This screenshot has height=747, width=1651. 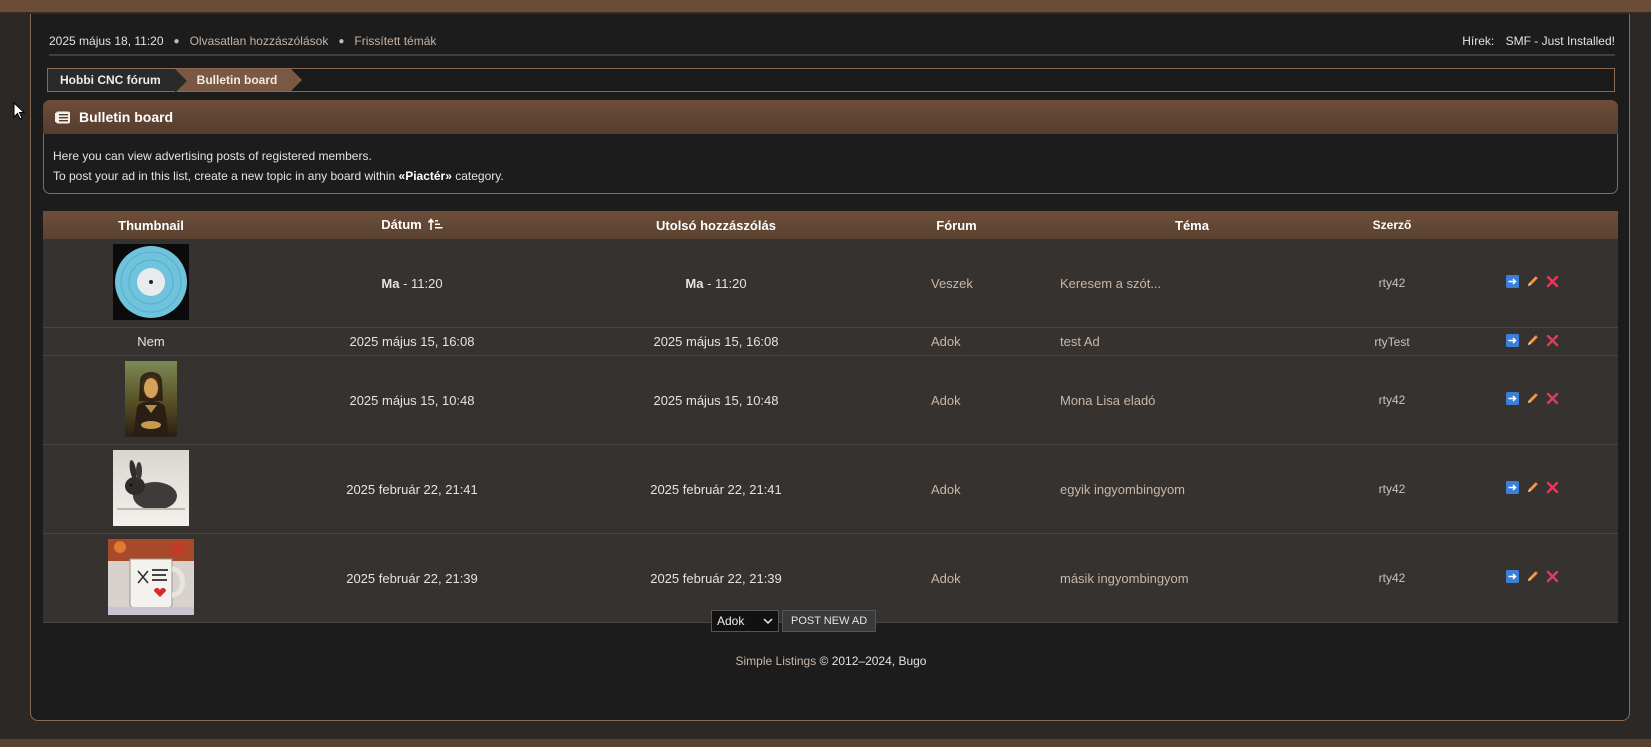 What do you see at coordinates (259, 41) in the screenshot?
I see `unread-posts-link: Olvasatlan hozzászólások` at bounding box center [259, 41].